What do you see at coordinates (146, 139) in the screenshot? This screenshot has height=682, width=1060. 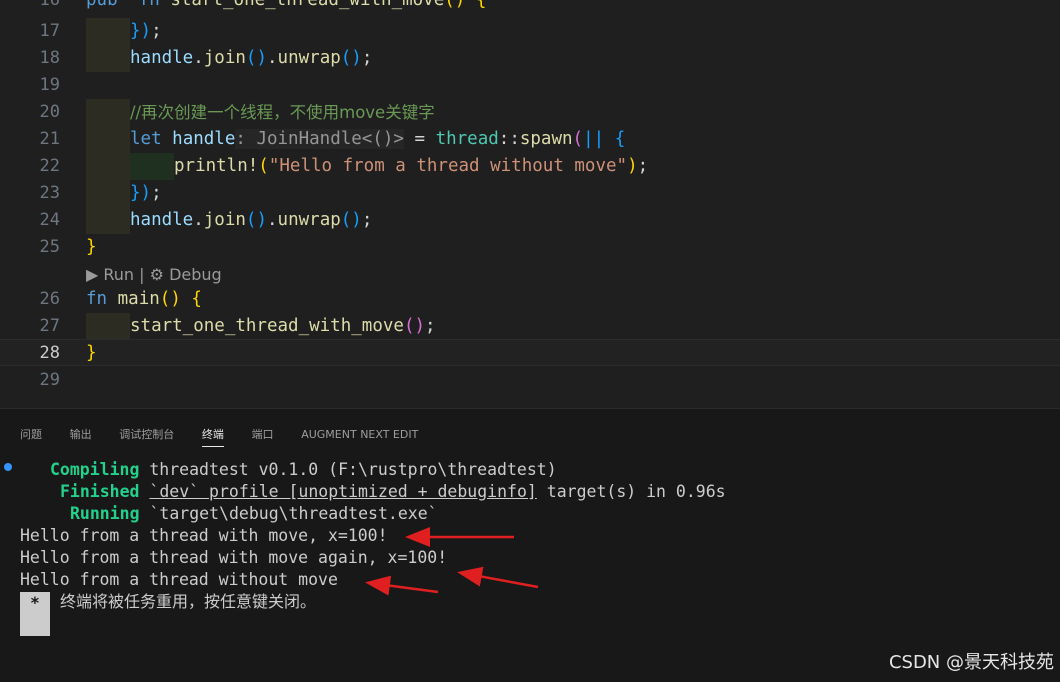 I see `code-token: let` at bounding box center [146, 139].